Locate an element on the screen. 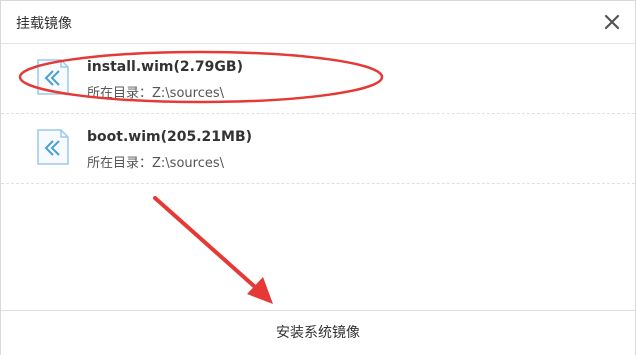 This screenshot has width=636, height=355. dialog-title: 挂载镜像 is located at coordinates (44, 24).